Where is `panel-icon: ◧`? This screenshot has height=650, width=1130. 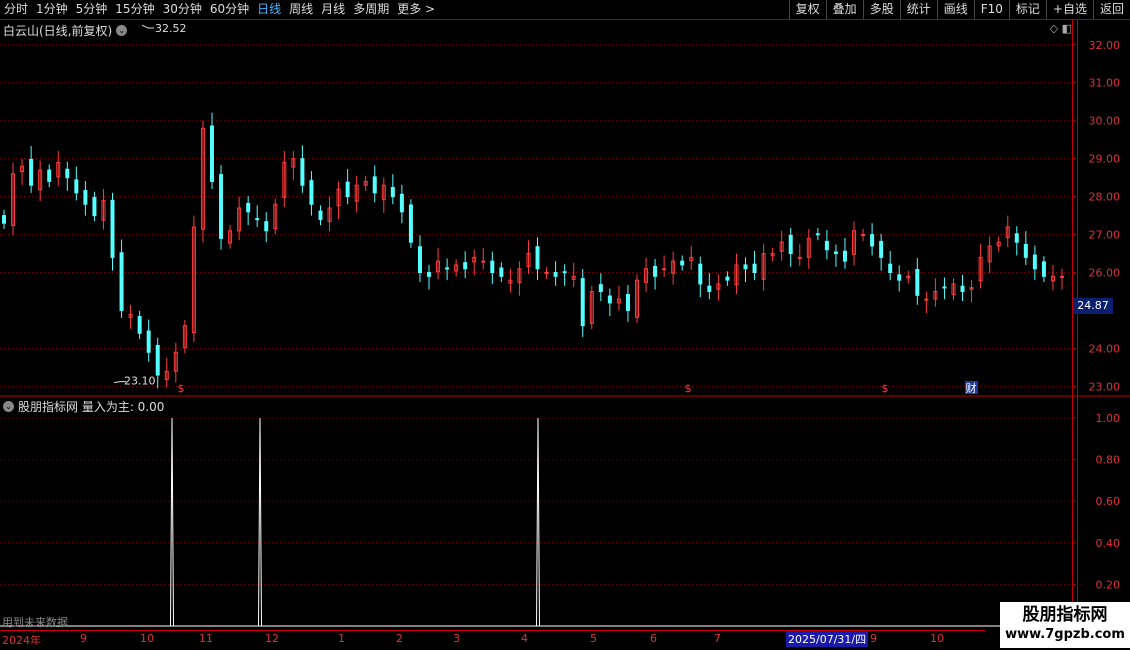 panel-icon: ◧ is located at coordinates (1067, 28).